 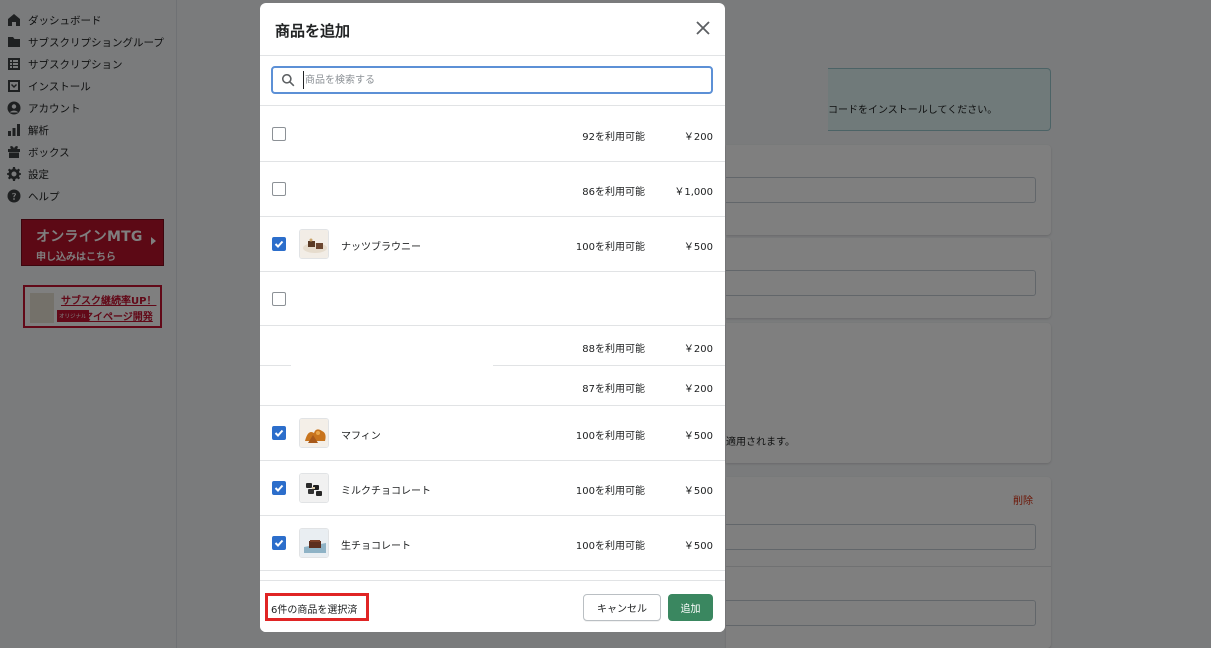 What do you see at coordinates (317, 607) in the screenshot?
I see `selected-count: 6件の商品を選択済` at bounding box center [317, 607].